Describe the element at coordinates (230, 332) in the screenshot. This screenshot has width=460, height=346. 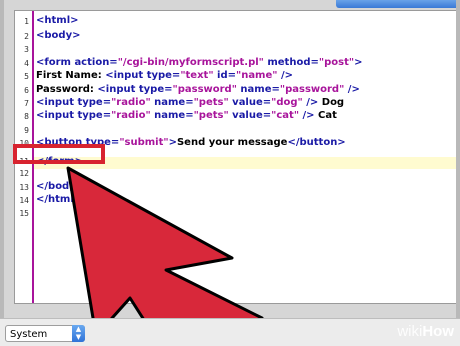
I see `status-bar: System ▲ ▼` at that location.